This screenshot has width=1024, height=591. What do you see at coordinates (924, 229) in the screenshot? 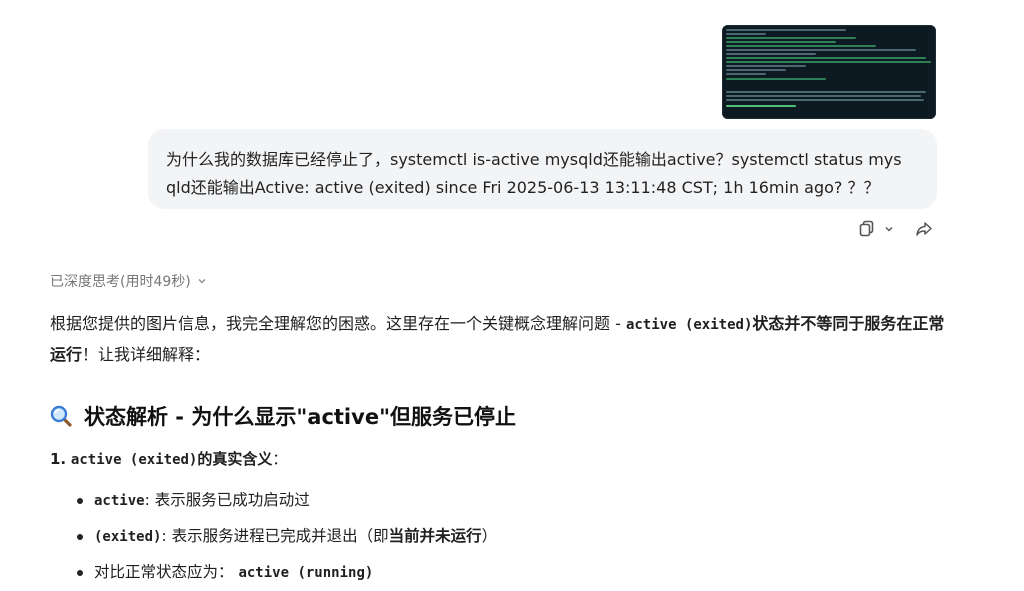
I see `share-icon` at bounding box center [924, 229].